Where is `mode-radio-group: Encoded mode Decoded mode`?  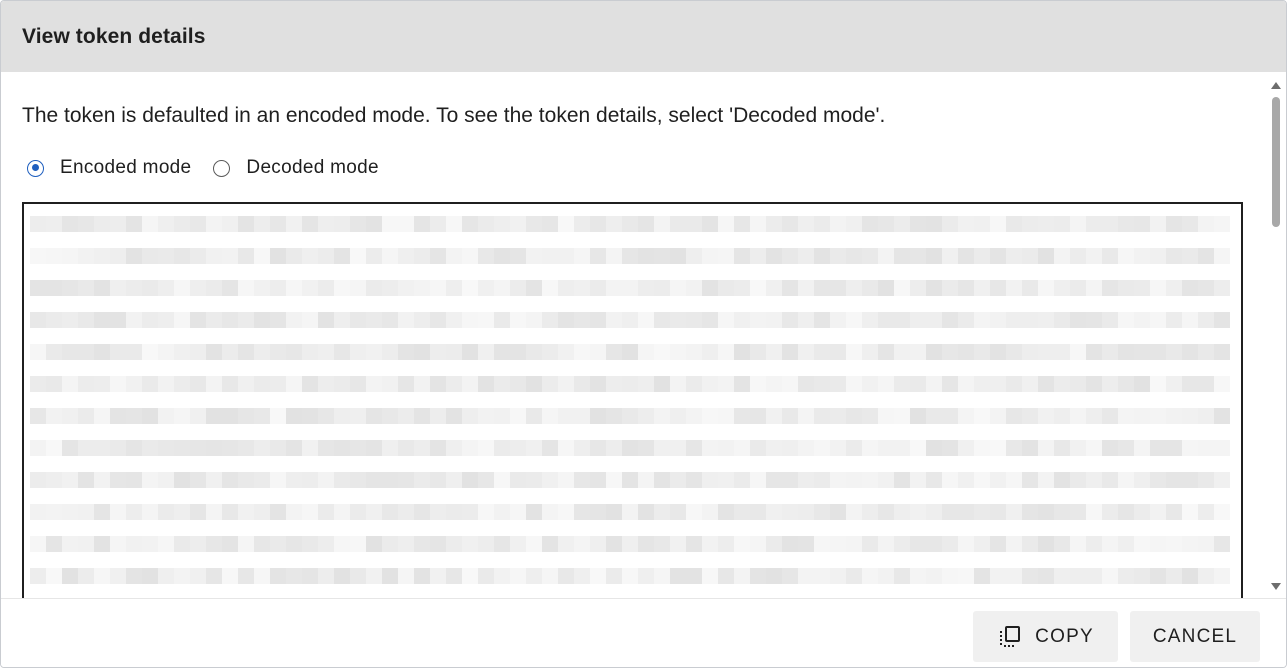
mode-radio-group: Encoded mode Decoded mode is located at coordinates (214, 168).